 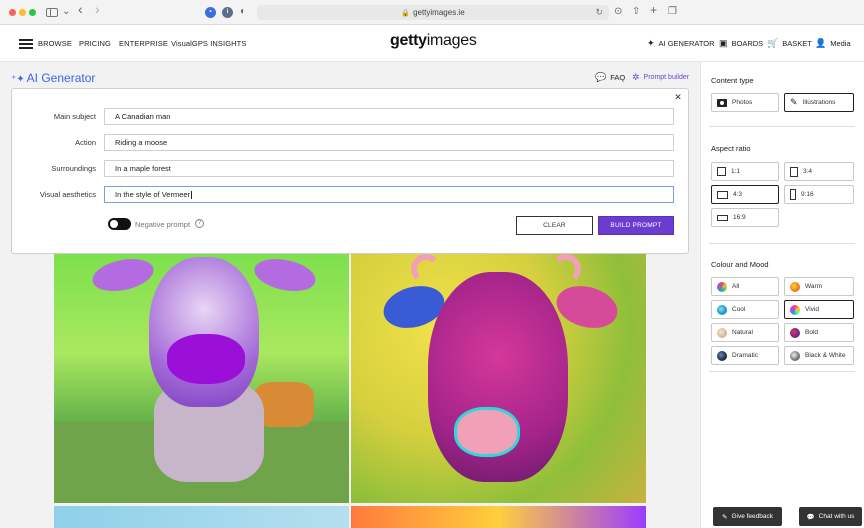 I want to click on mood-cool: Cool, so click(x=745, y=309).